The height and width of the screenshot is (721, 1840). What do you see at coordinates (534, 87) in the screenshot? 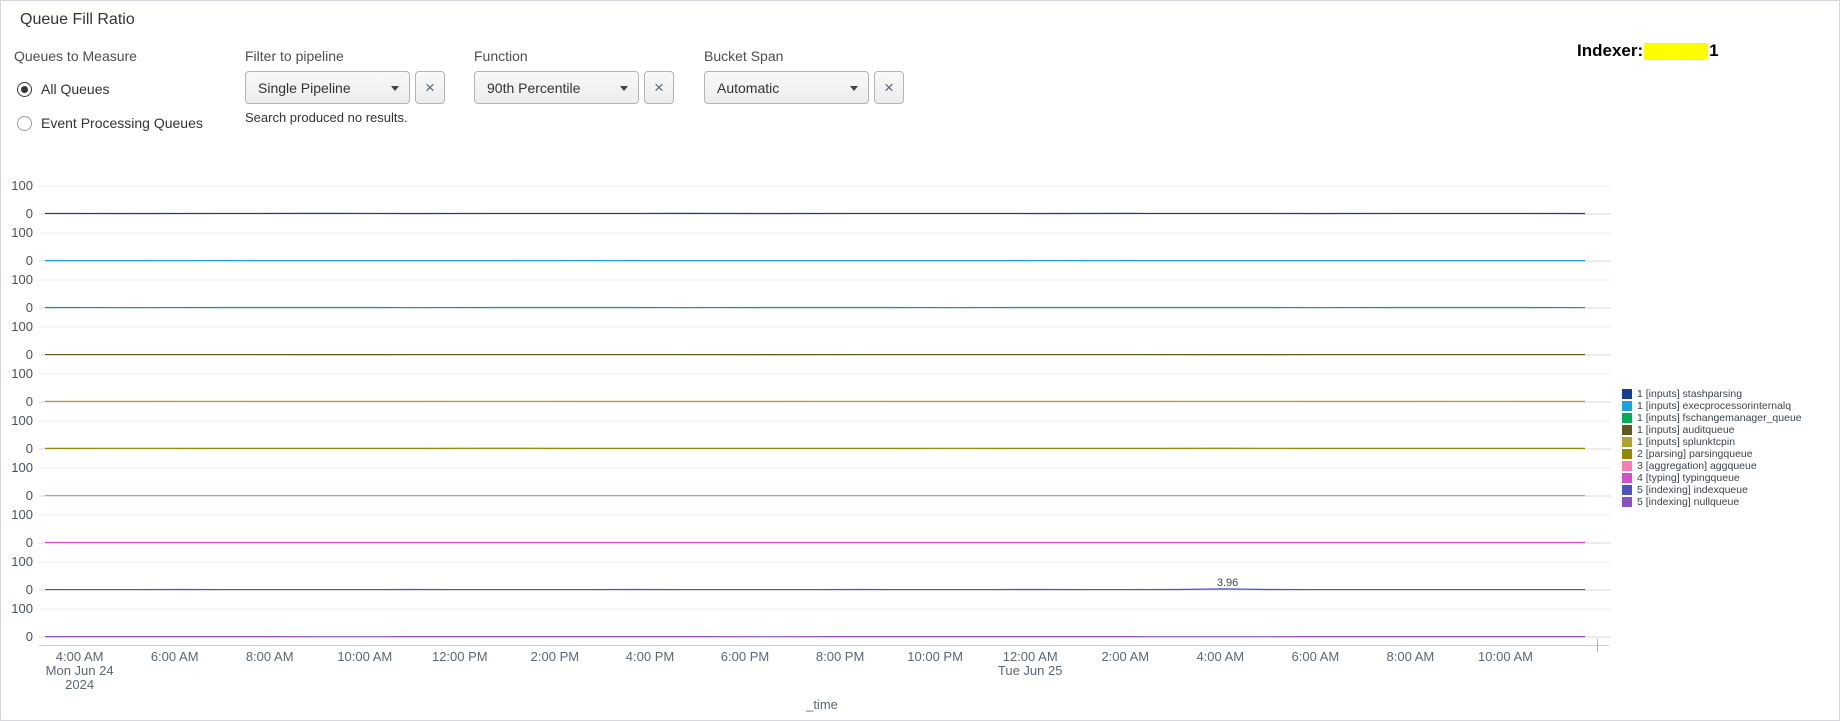
I see `dropdown-value: 90th Percentile` at bounding box center [534, 87].